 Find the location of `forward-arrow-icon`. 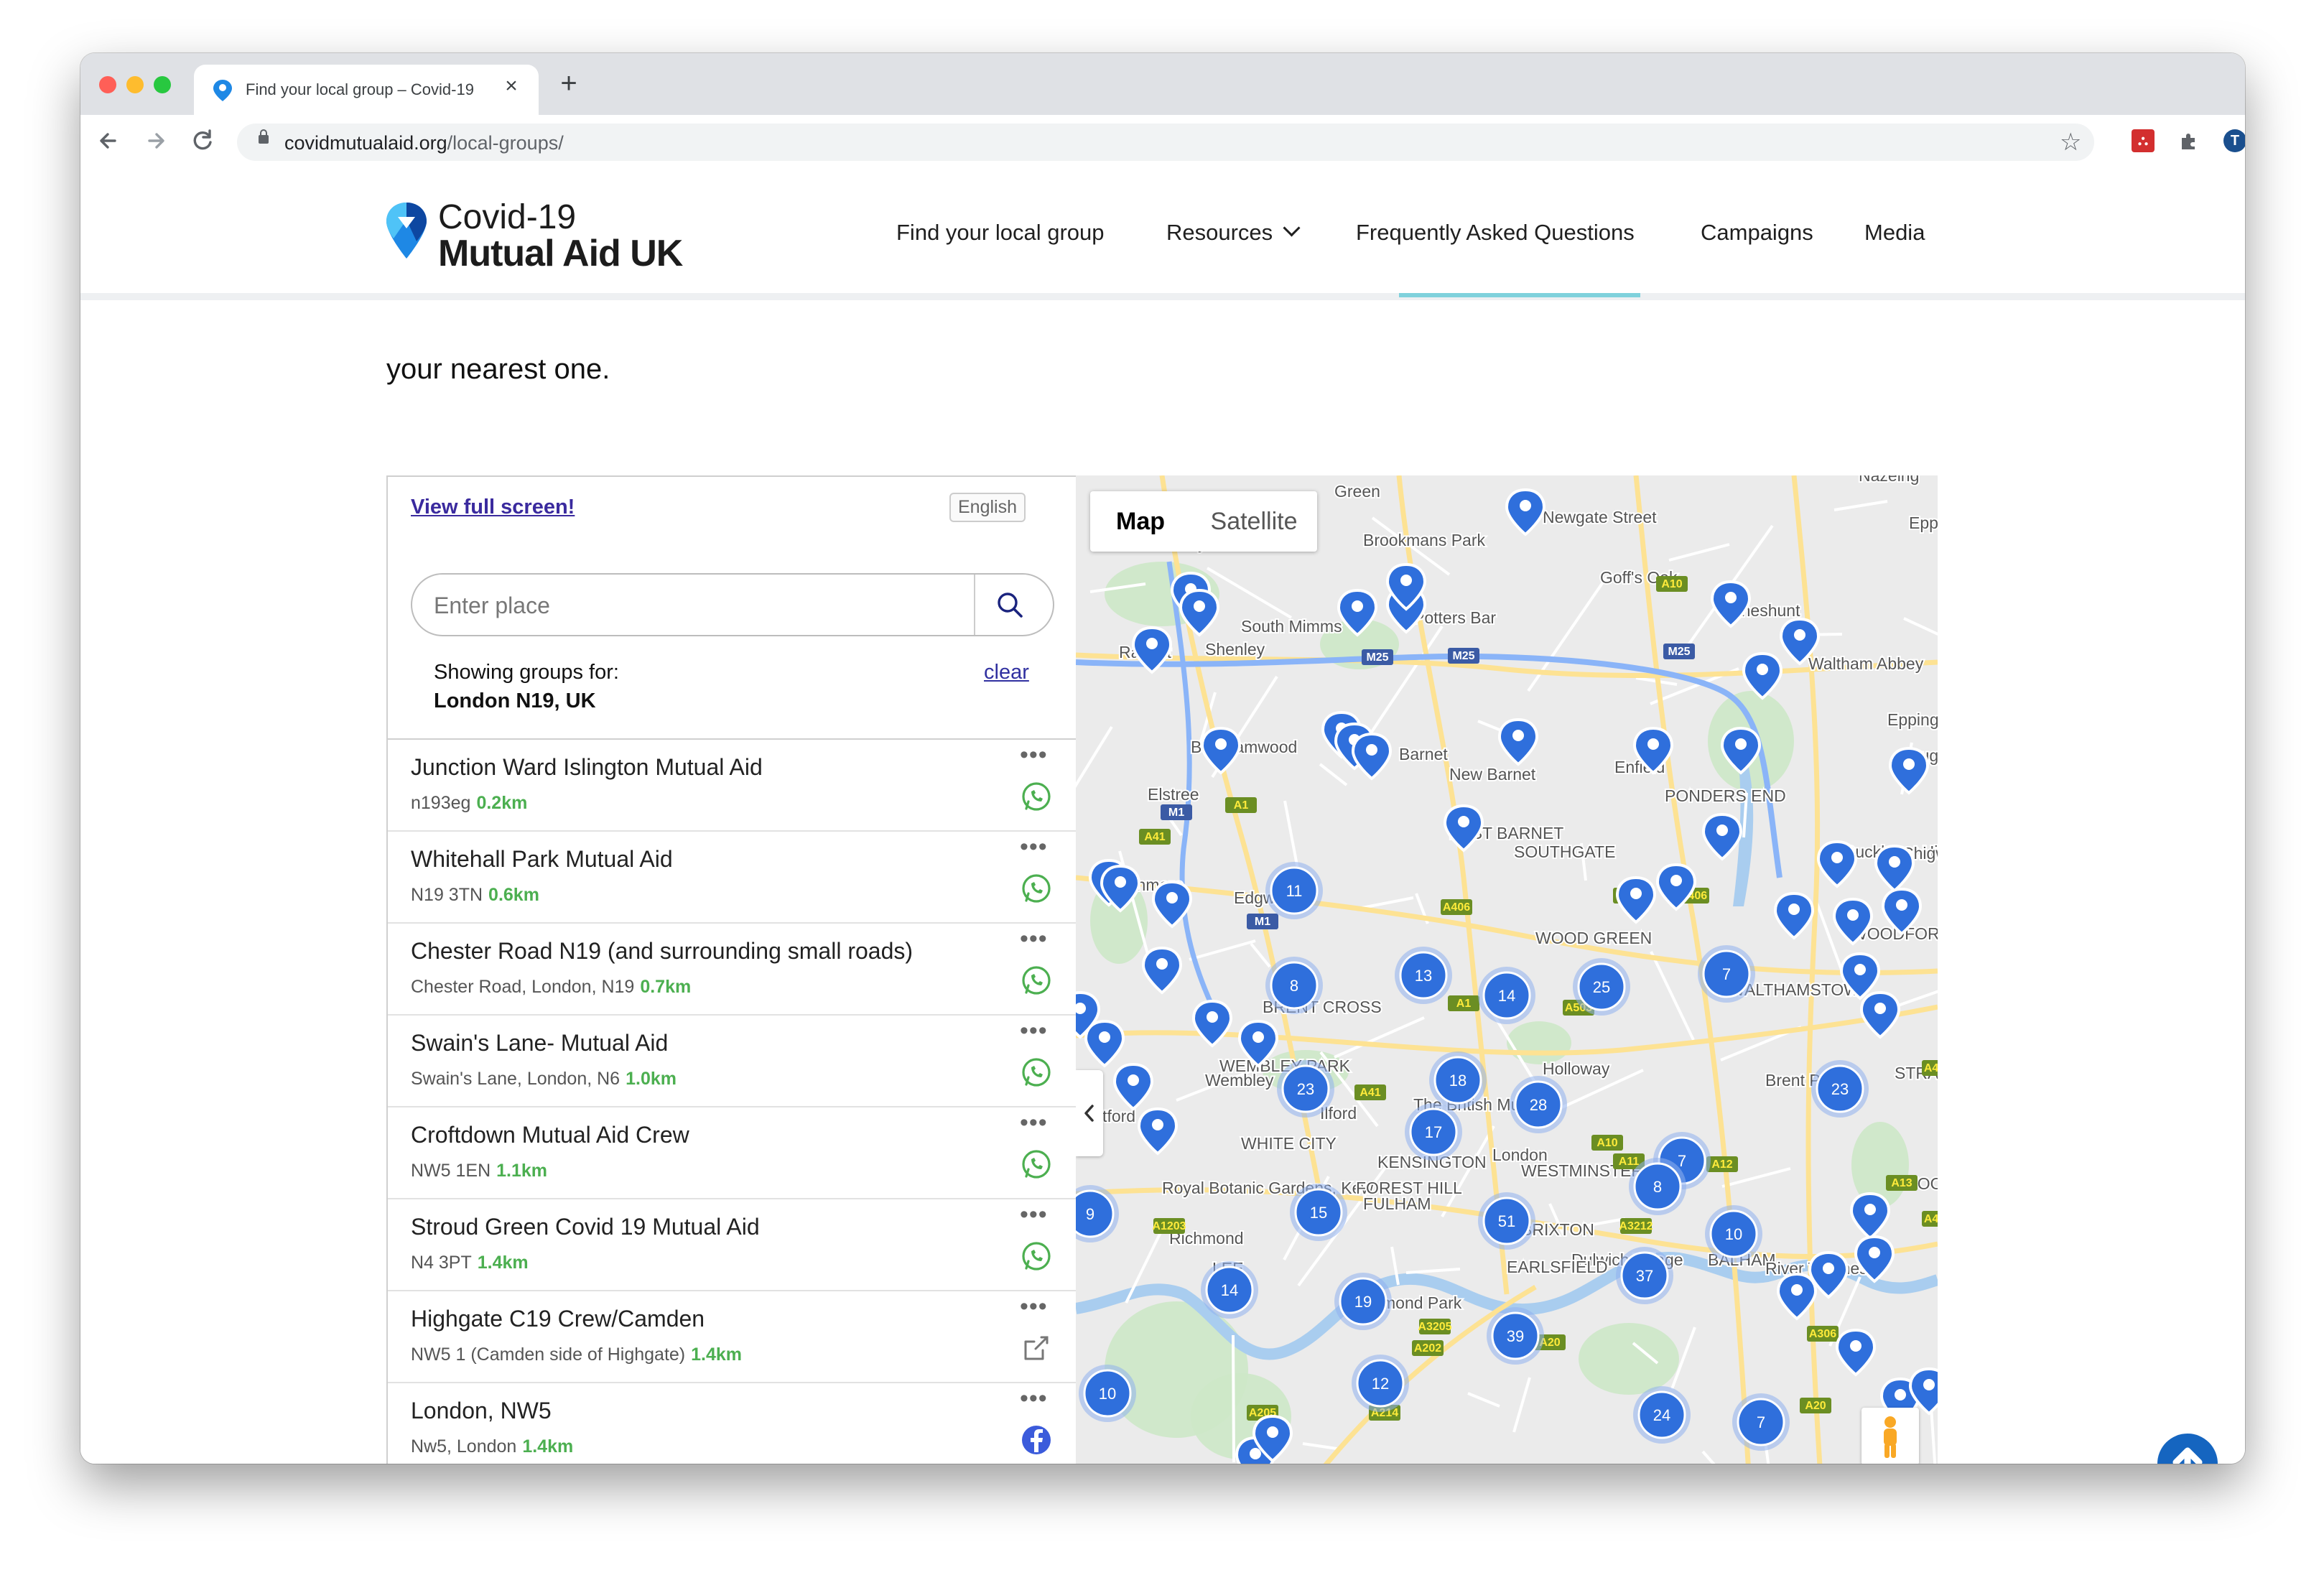

forward-arrow-icon is located at coordinates (156, 141).